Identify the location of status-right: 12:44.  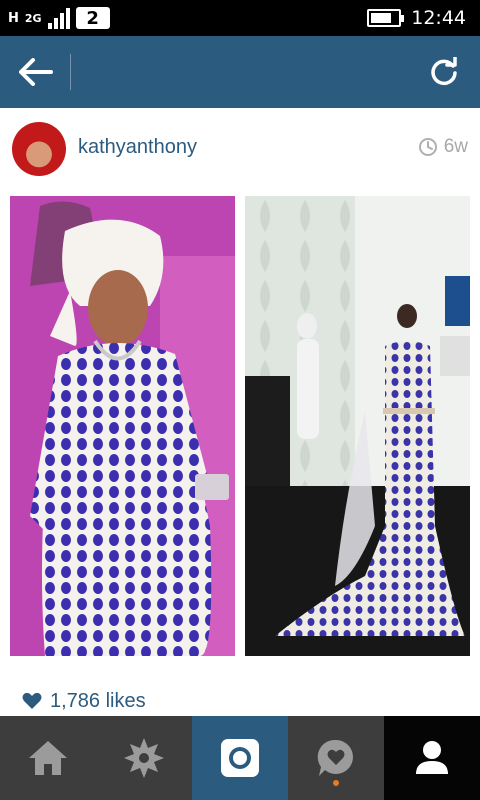
(416, 18).